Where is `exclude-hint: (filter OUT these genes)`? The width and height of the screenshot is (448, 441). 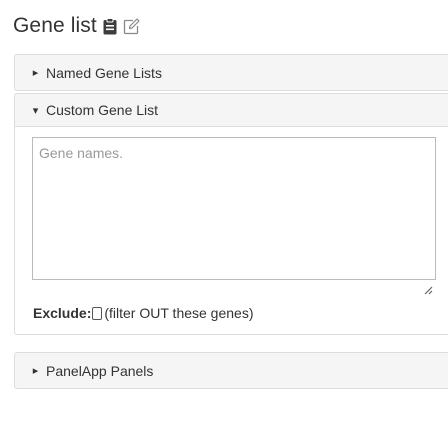 exclude-hint: (filter OUT these genes) is located at coordinates (179, 313).